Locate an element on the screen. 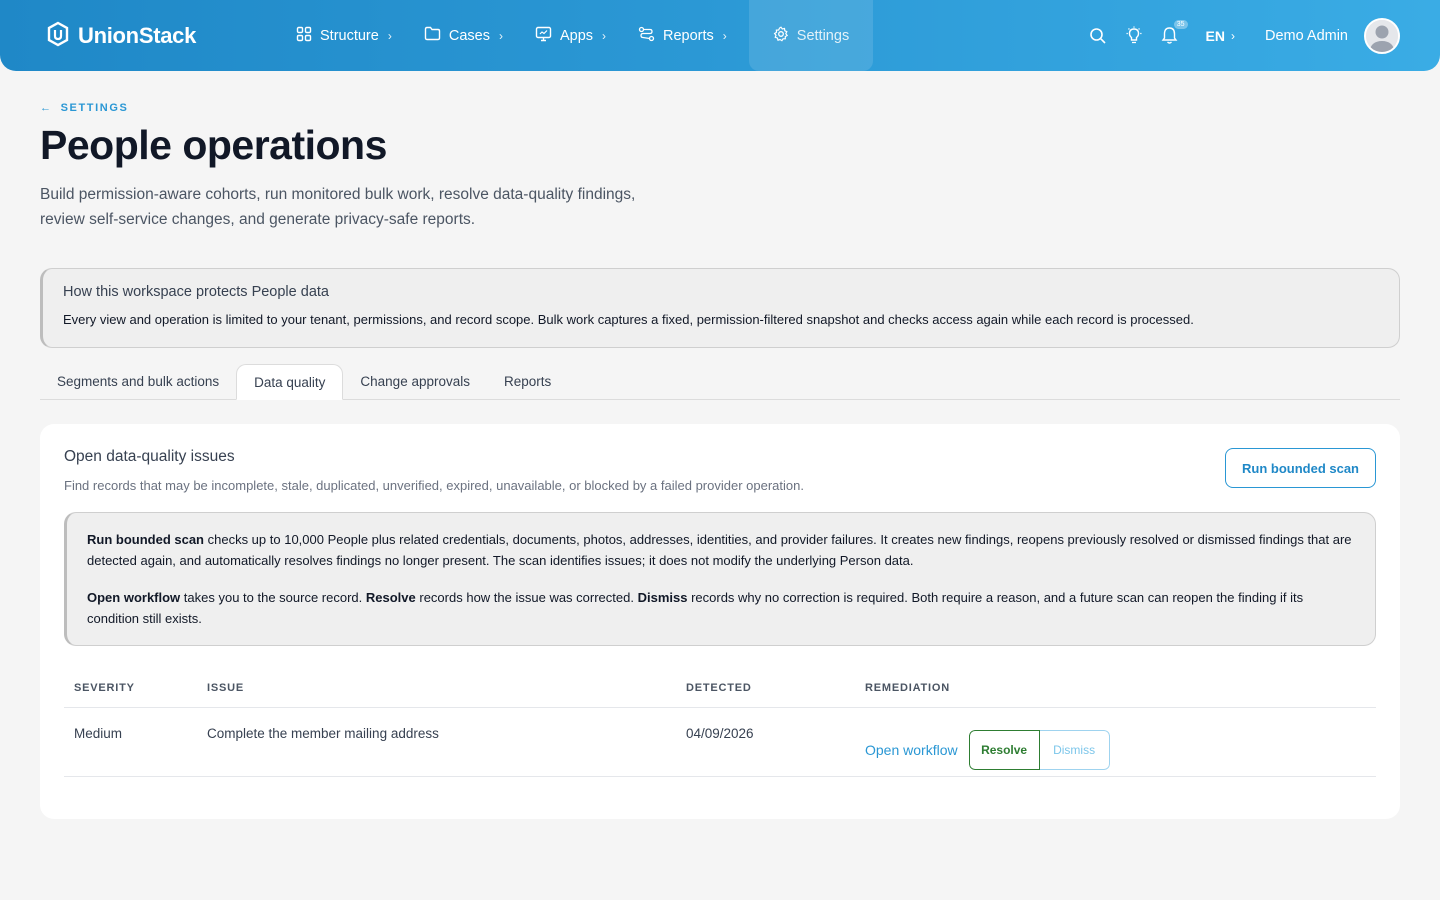  column-header-detected: DETECTED is located at coordinates (719, 687).